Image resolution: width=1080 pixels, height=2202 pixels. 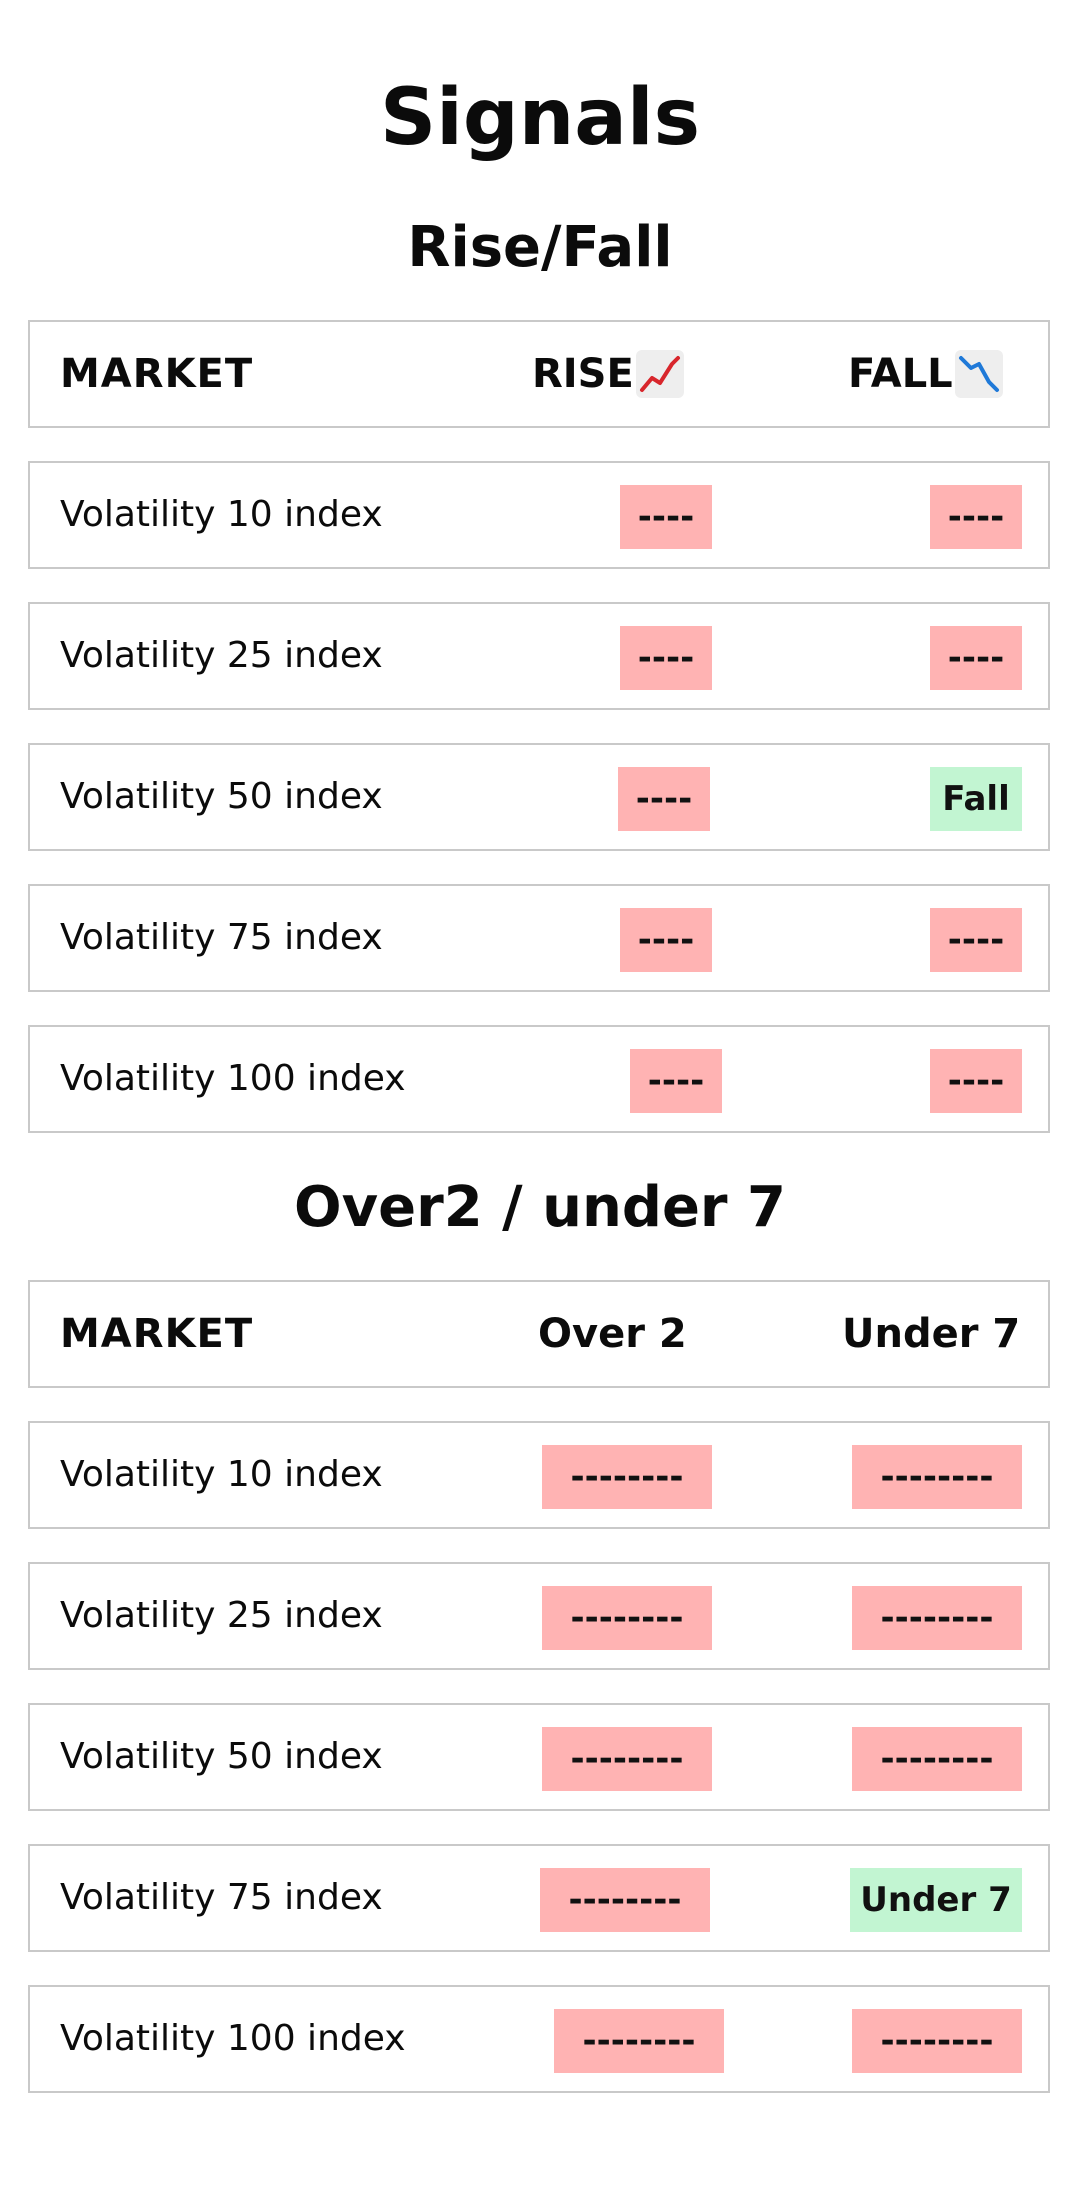 What do you see at coordinates (540, 247) in the screenshot?
I see `rise-fall-title: Rise/Fall` at bounding box center [540, 247].